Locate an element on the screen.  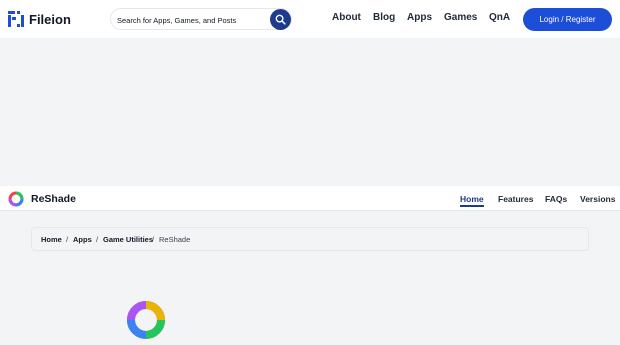
login-register-button: Login / Register is located at coordinates (567, 19).